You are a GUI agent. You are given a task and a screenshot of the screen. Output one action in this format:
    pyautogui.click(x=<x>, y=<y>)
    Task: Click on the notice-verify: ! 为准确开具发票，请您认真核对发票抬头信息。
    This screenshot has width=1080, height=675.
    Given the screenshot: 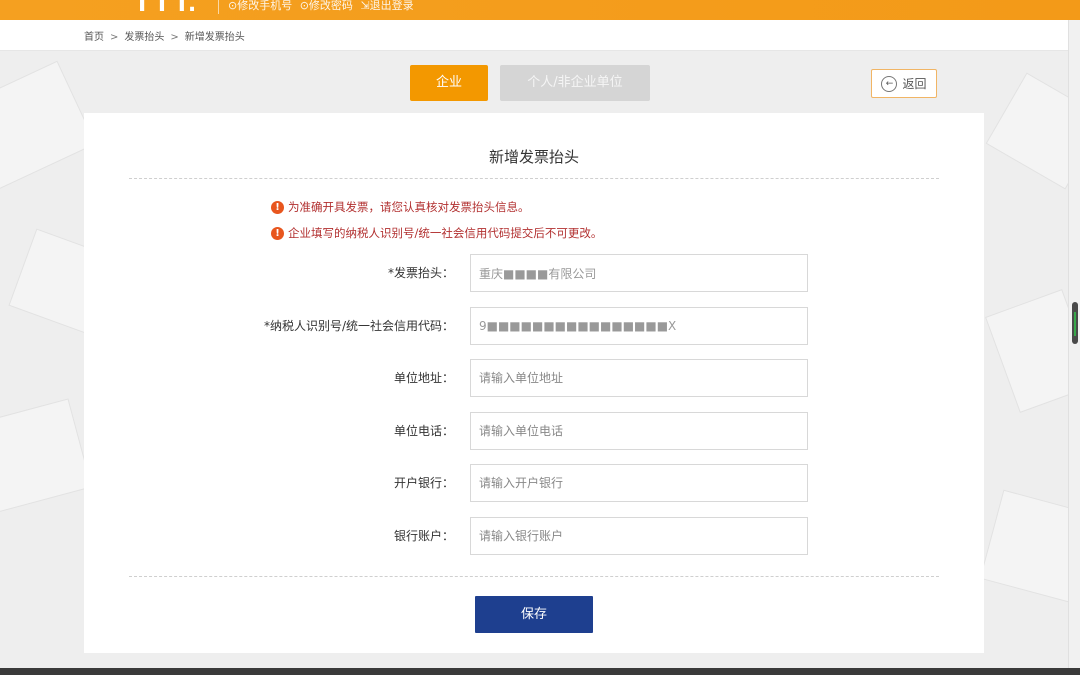 What is the action you would take?
    pyautogui.click(x=400, y=207)
    